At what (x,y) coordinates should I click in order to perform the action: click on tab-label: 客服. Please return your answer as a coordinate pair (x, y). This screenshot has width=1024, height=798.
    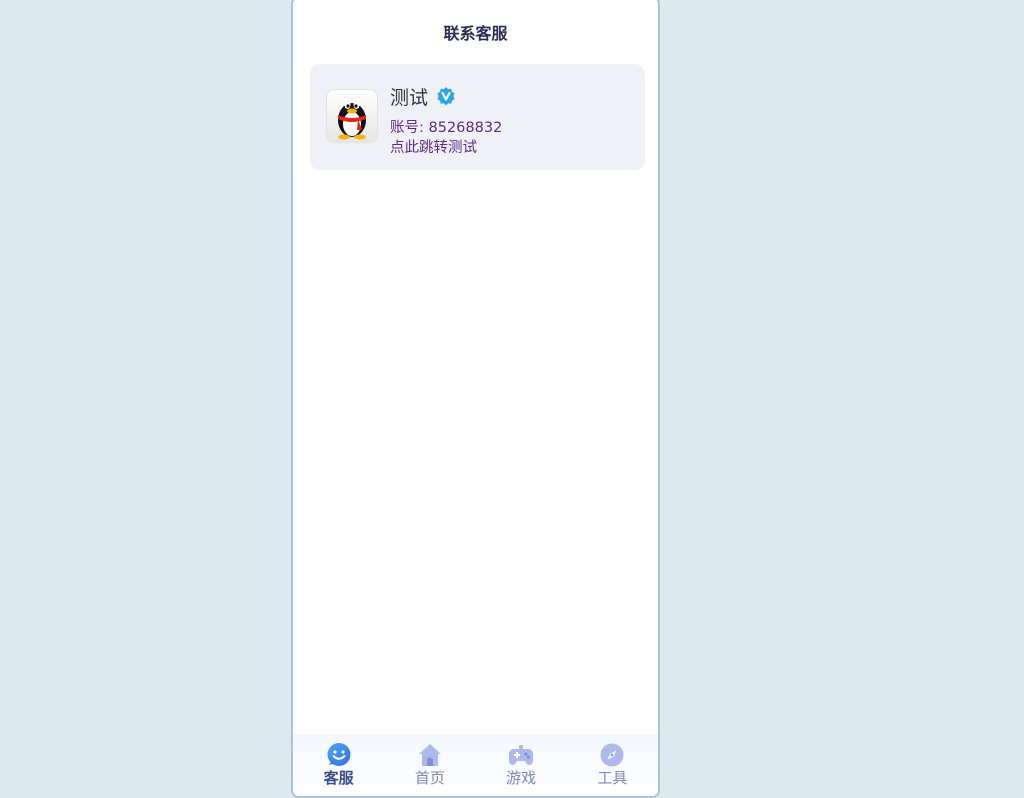
    Looking at the image, I should click on (338, 778).